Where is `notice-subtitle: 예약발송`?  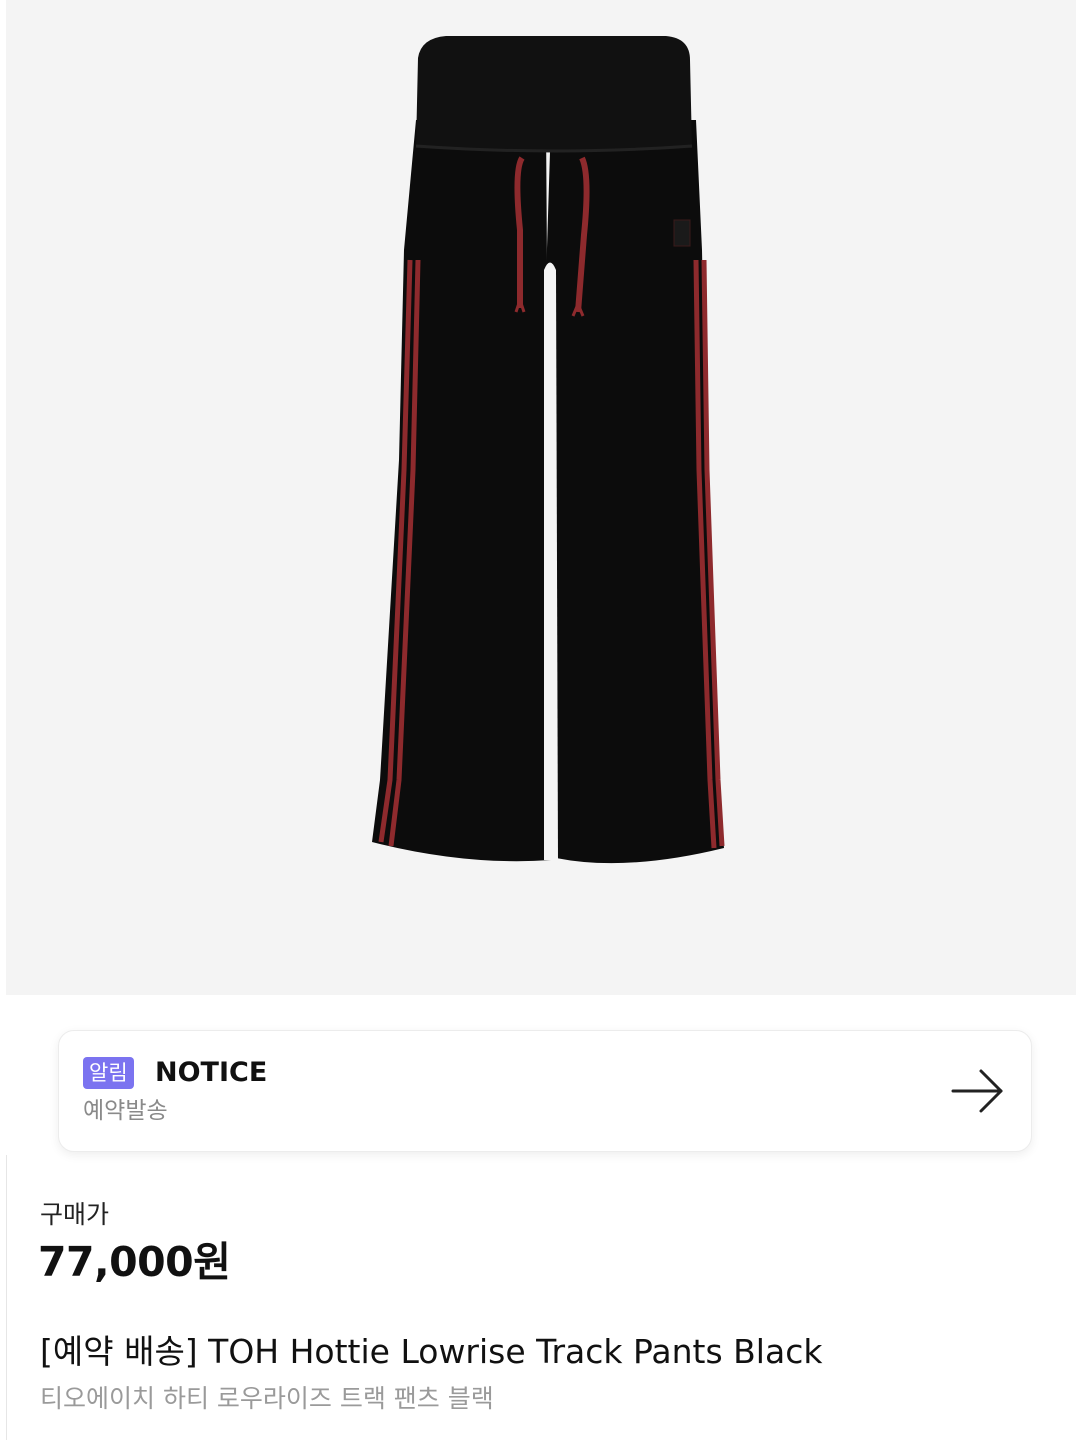
notice-subtitle: 예약발송 is located at coordinates (125, 1111).